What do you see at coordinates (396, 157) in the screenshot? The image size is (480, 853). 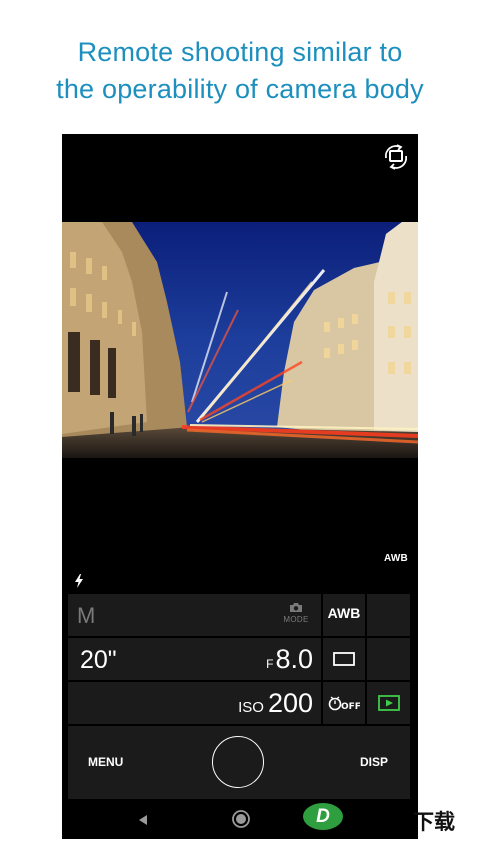 I see `rotate-camera-icon` at bounding box center [396, 157].